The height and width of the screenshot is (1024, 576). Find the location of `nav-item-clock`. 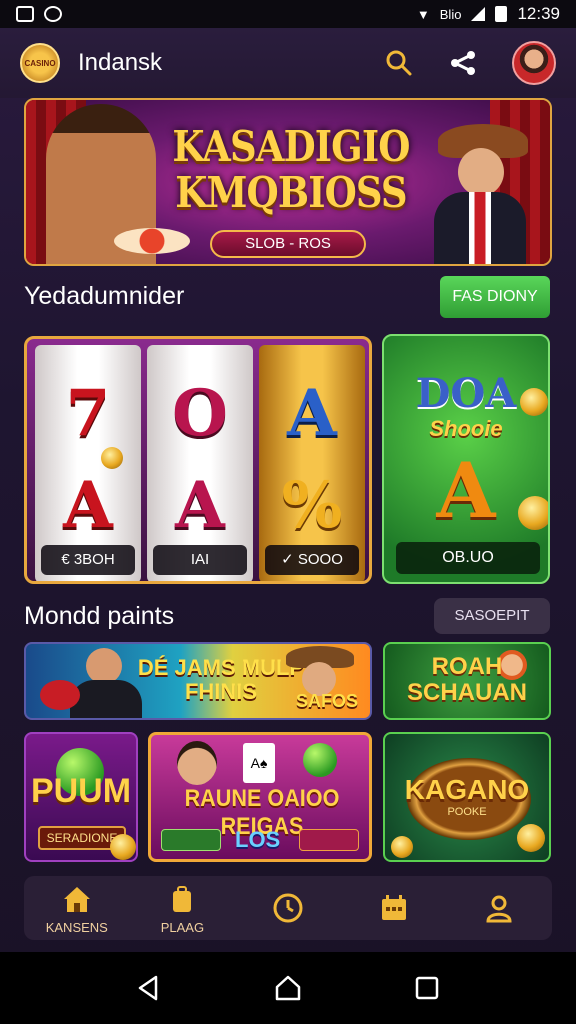

nav-item-clock is located at coordinates (288, 908).